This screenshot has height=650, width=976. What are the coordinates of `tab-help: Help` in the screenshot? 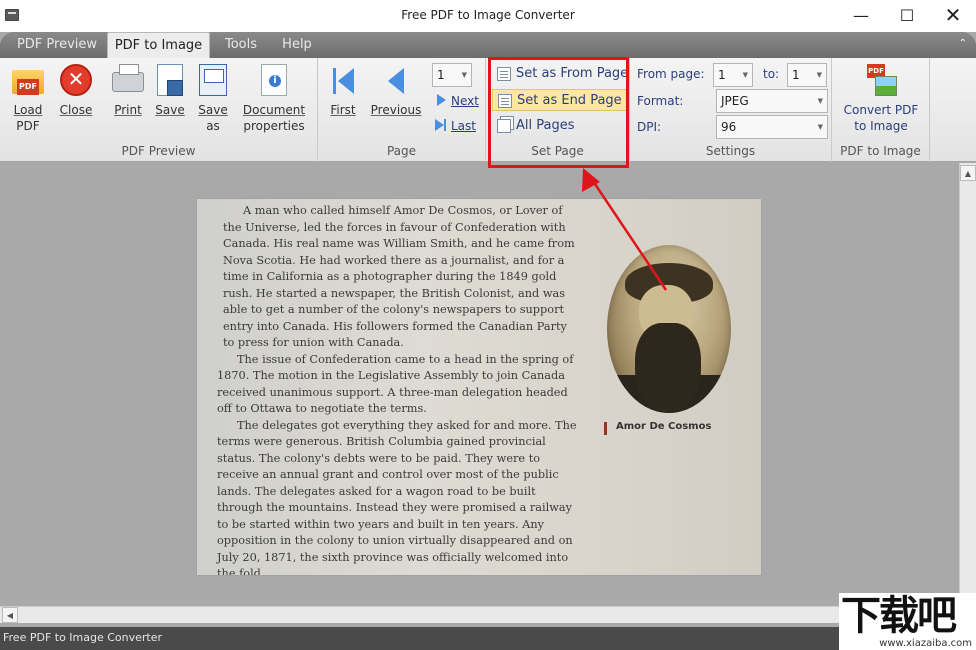 It's located at (297, 45).